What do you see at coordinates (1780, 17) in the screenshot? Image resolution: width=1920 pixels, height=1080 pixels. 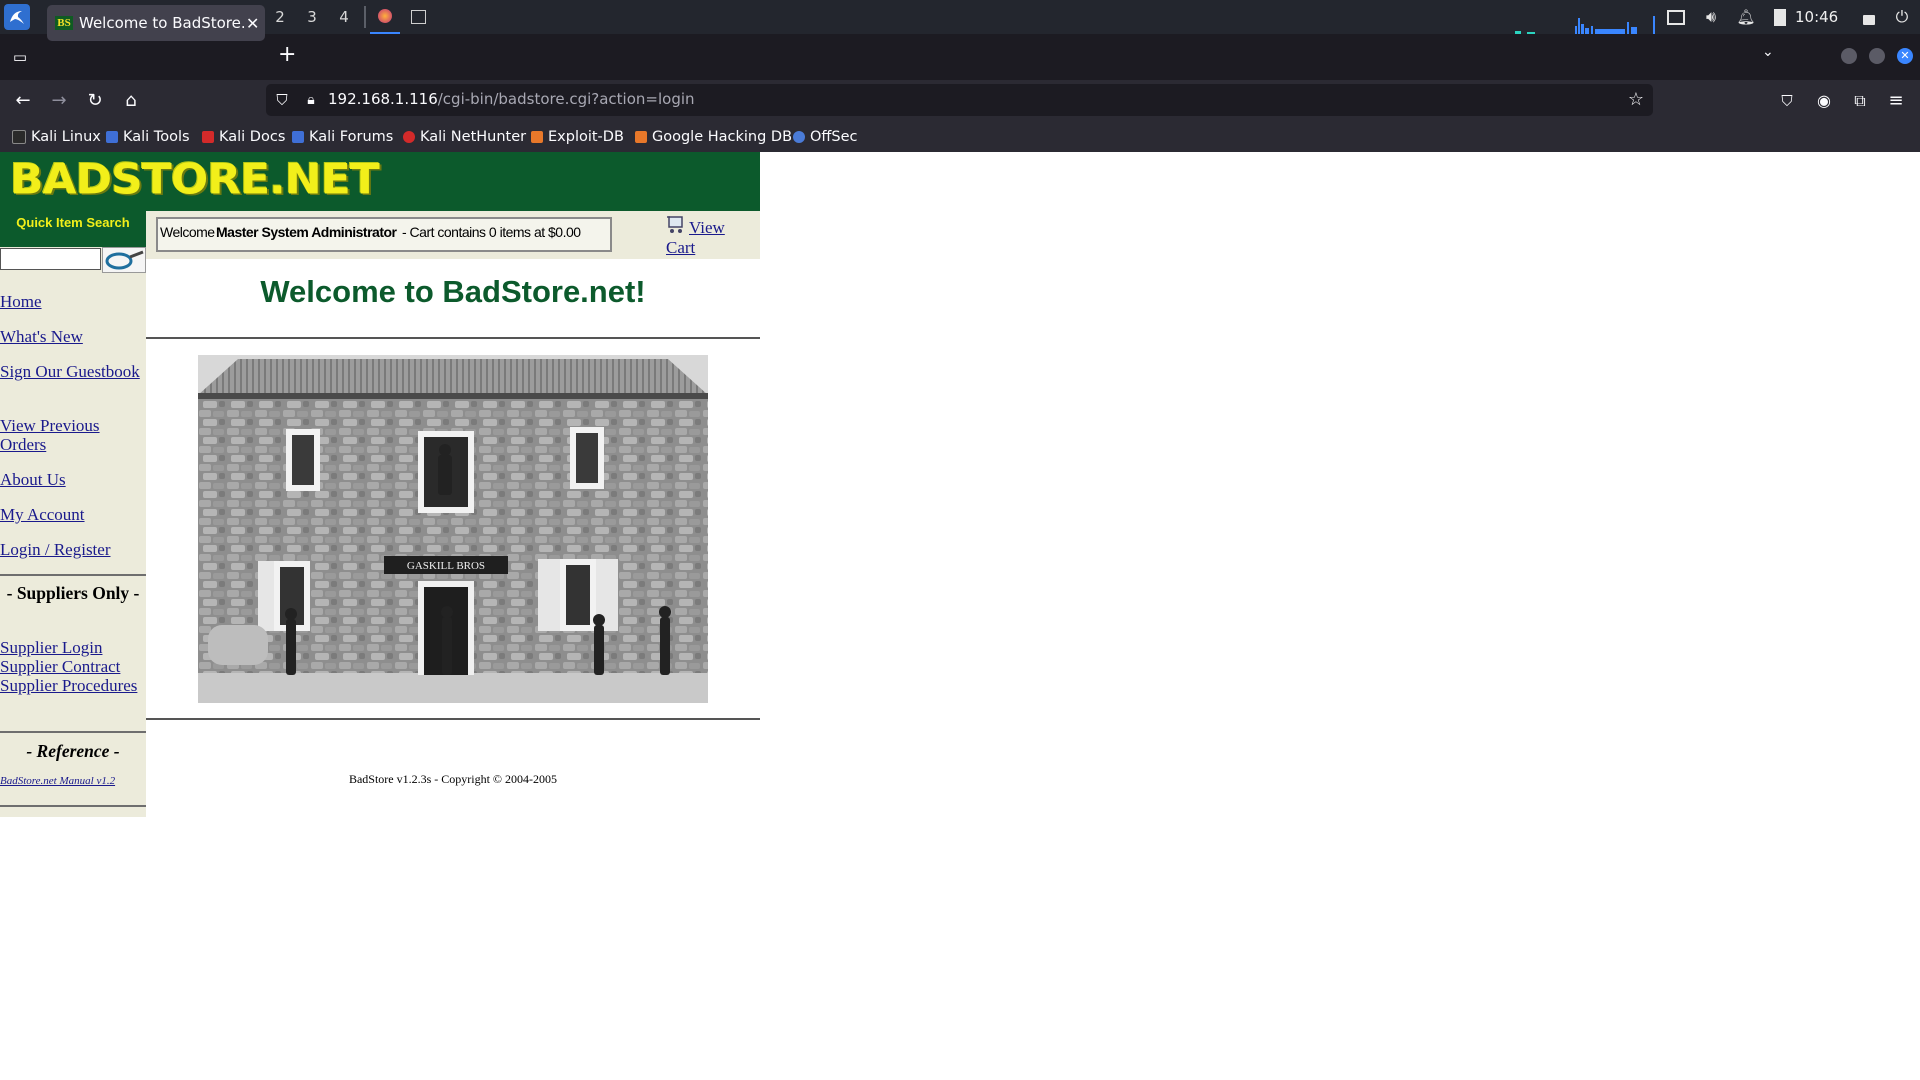 I see `battery-icon` at bounding box center [1780, 17].